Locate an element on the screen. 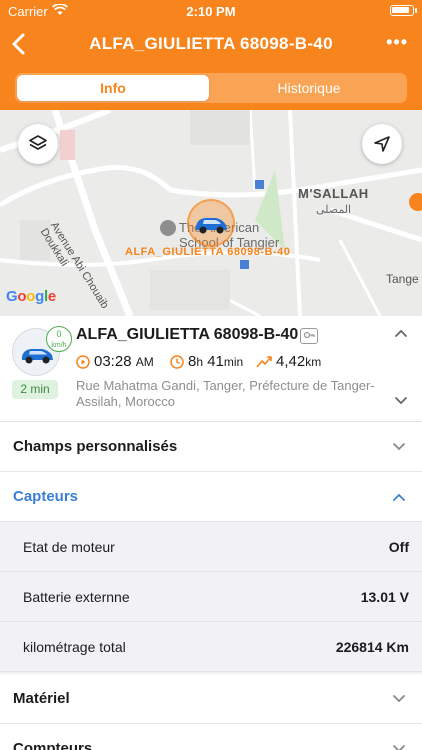  chevron-up-icon is located at coordinates (399, 497).